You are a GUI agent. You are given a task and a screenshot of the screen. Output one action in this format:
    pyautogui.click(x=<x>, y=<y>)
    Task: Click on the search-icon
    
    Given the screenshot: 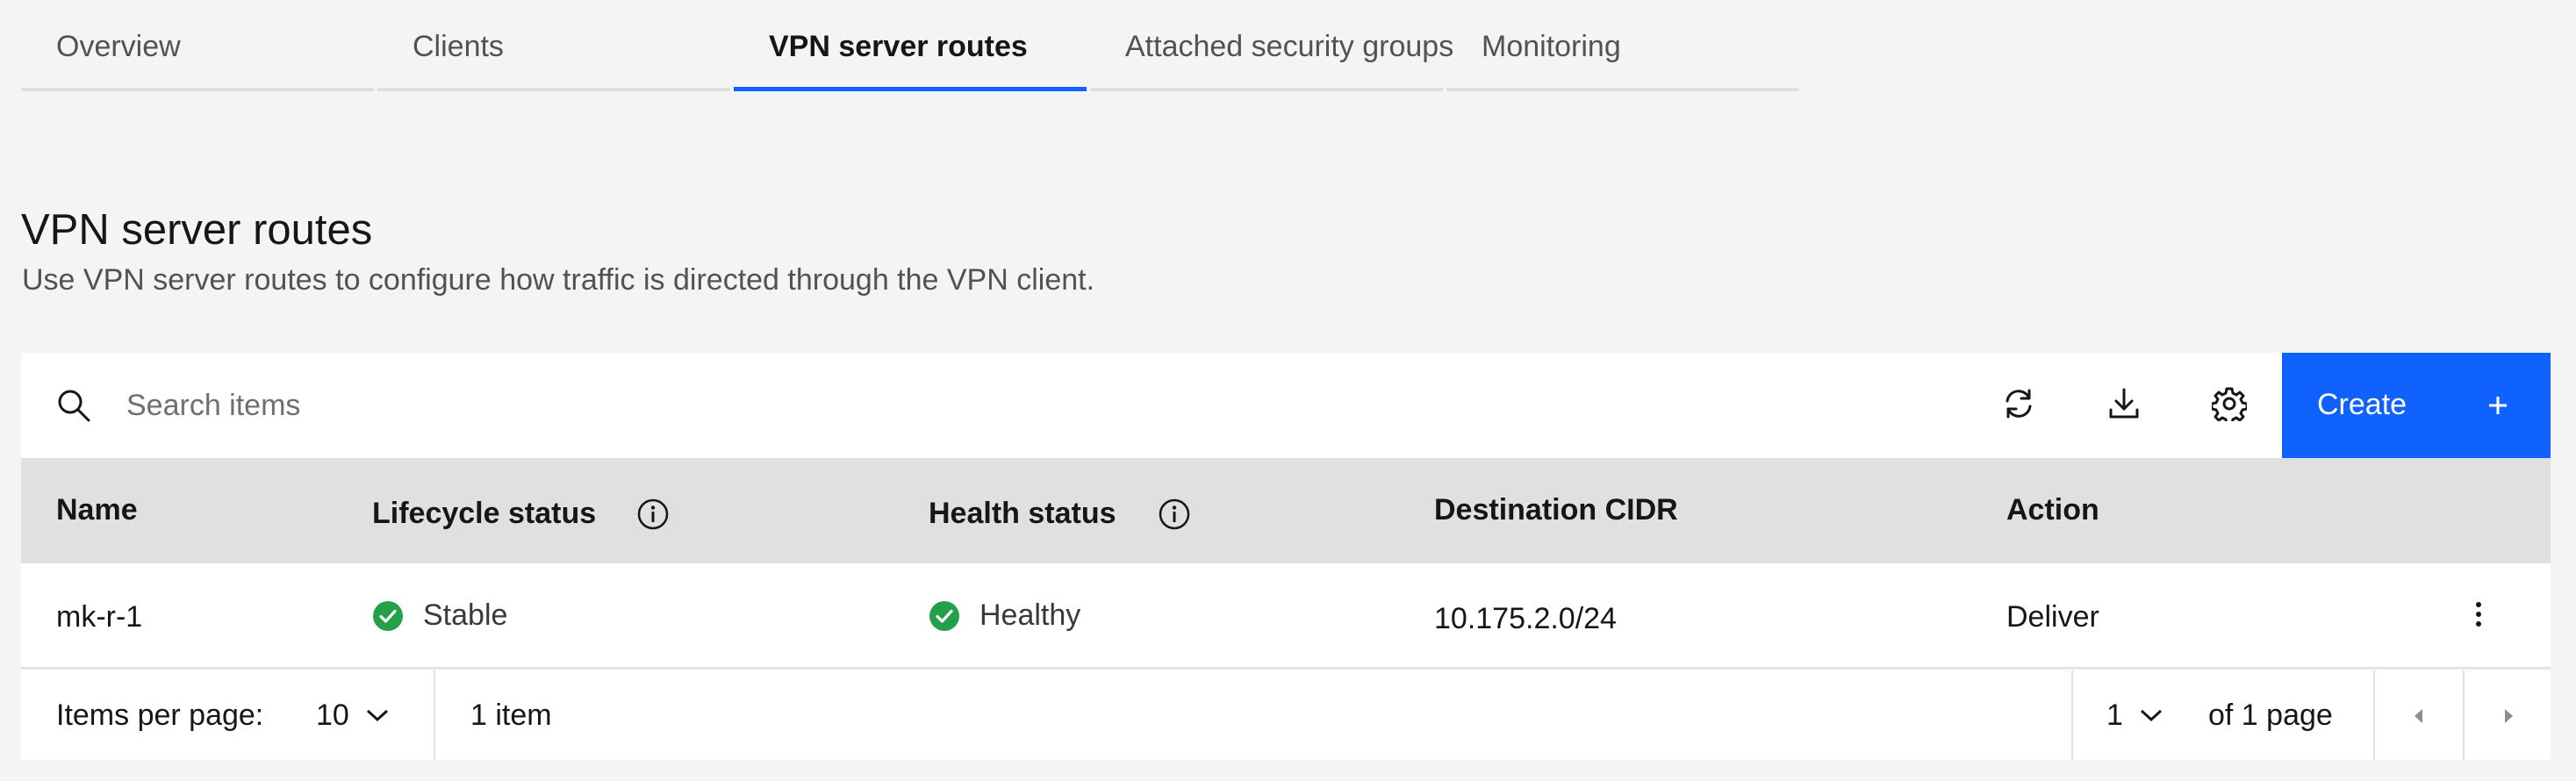 What is the action you would take?
    pyautogui.click(x=73, y=405)
    